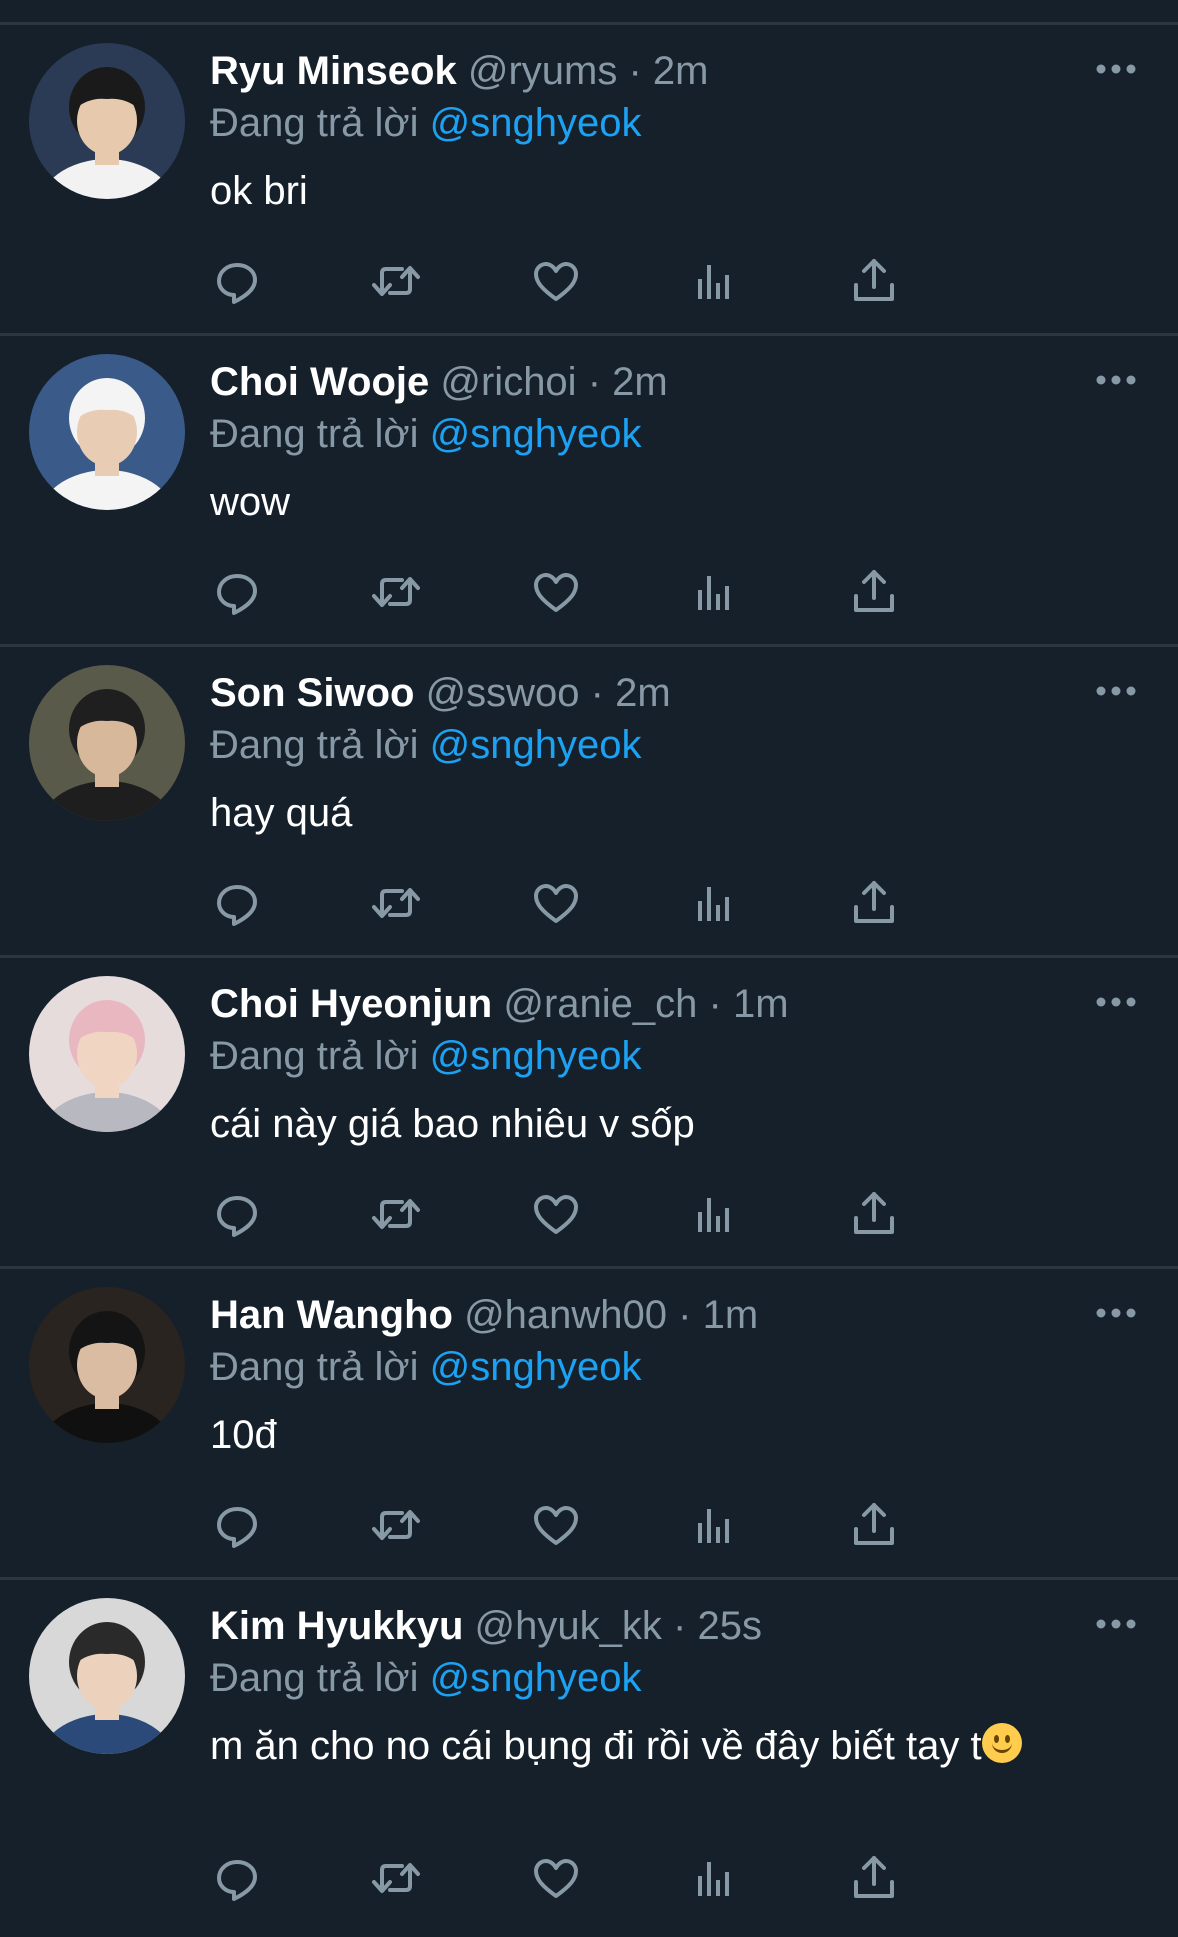 This screenshot has width=1178, height=1937. What do you see at coordinates (600, 1004) in the screenshot?
I see `user-handle: @ranie_ch` at bounding box center [600, 1004].